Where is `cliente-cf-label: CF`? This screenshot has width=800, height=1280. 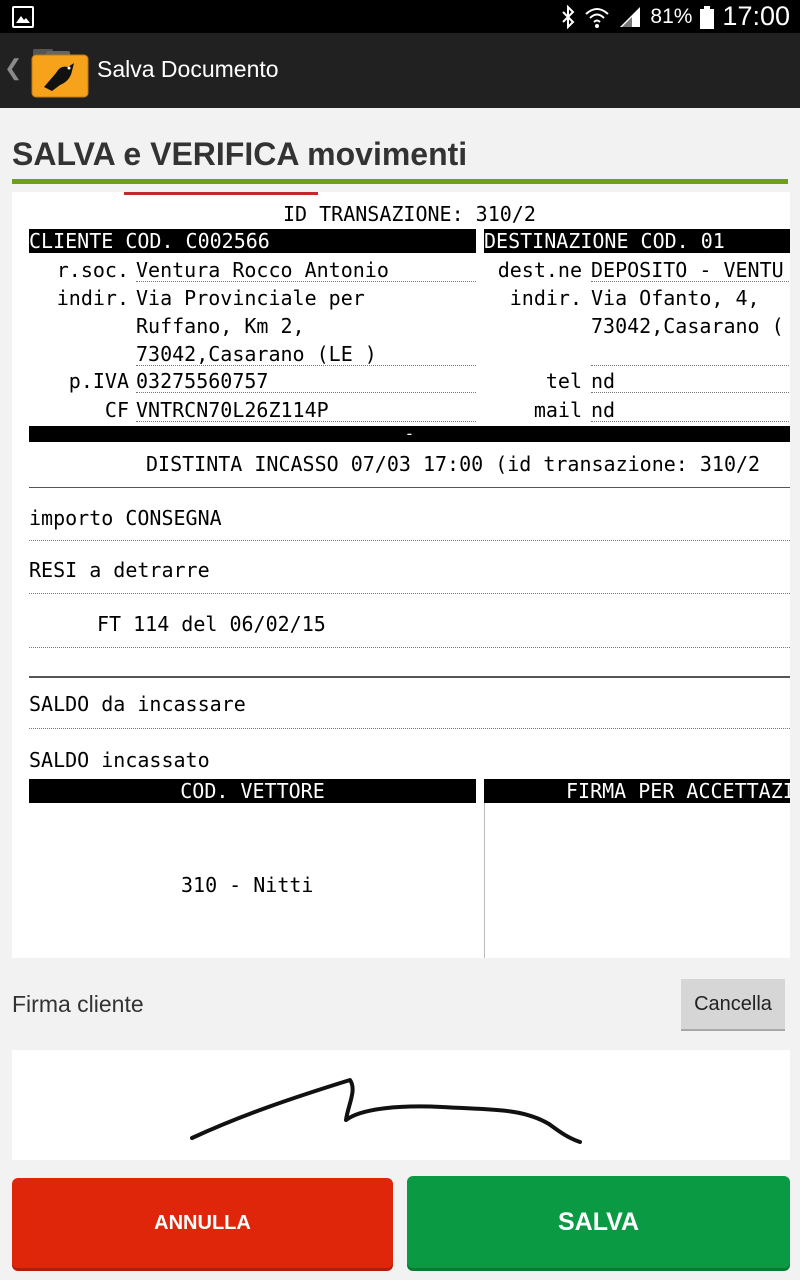 cliente-cf-label: CF is located at coordinates (116, 410).